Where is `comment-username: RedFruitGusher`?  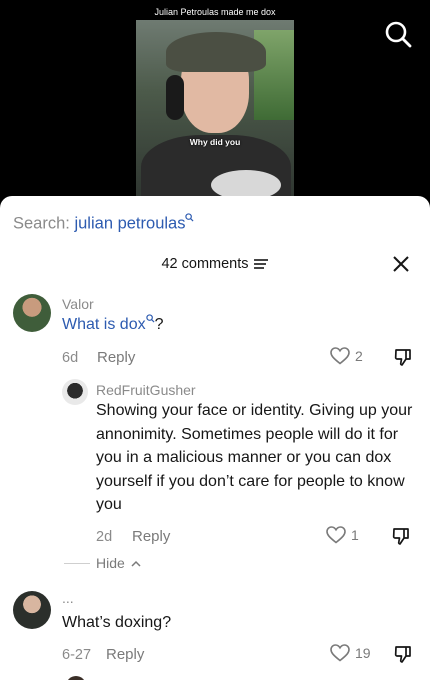
comment-username: RedFruitGusher is located at coordinates (146, 390).